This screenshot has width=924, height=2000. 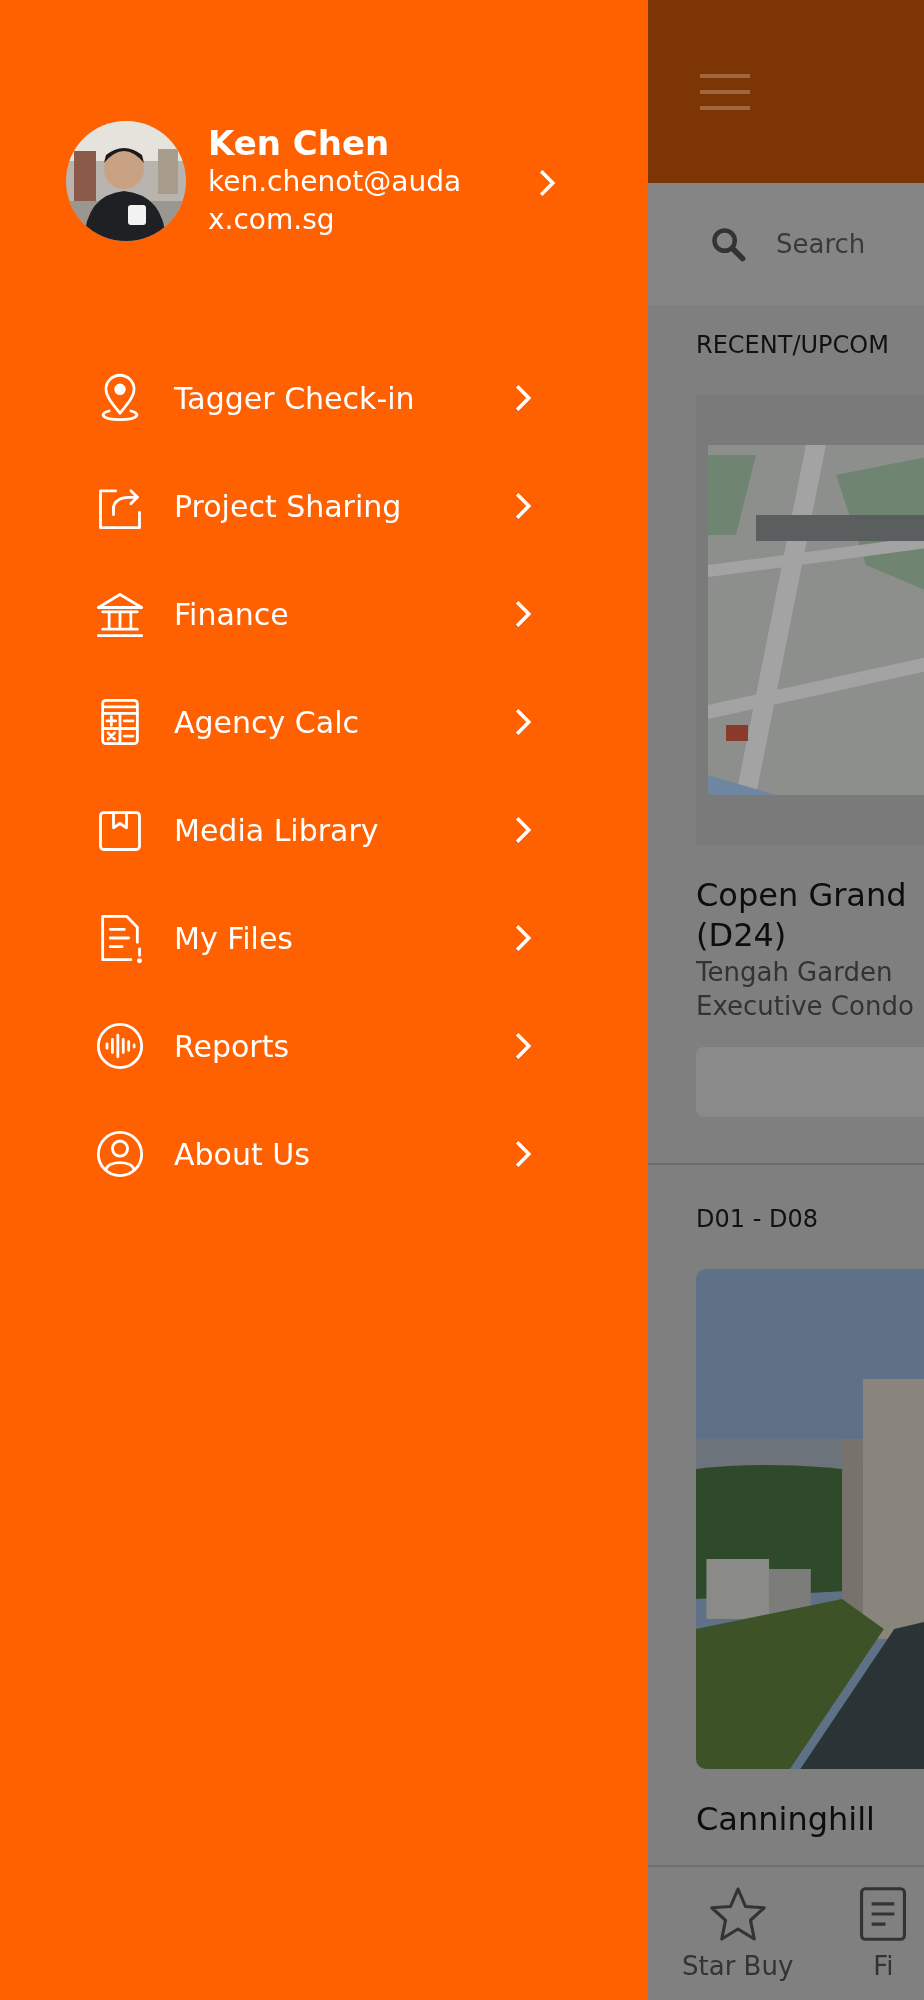 What do you see at coordinates (324, 722) in the screenshot?
I see `menu-item: Agency Calc` at bounding box center [324, 722].